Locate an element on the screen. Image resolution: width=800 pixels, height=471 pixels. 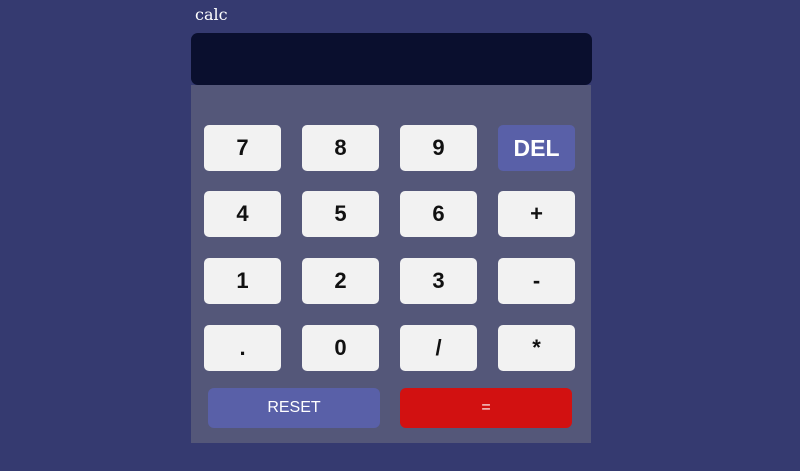
key-0: 0 is located at coordinates (340, 348).